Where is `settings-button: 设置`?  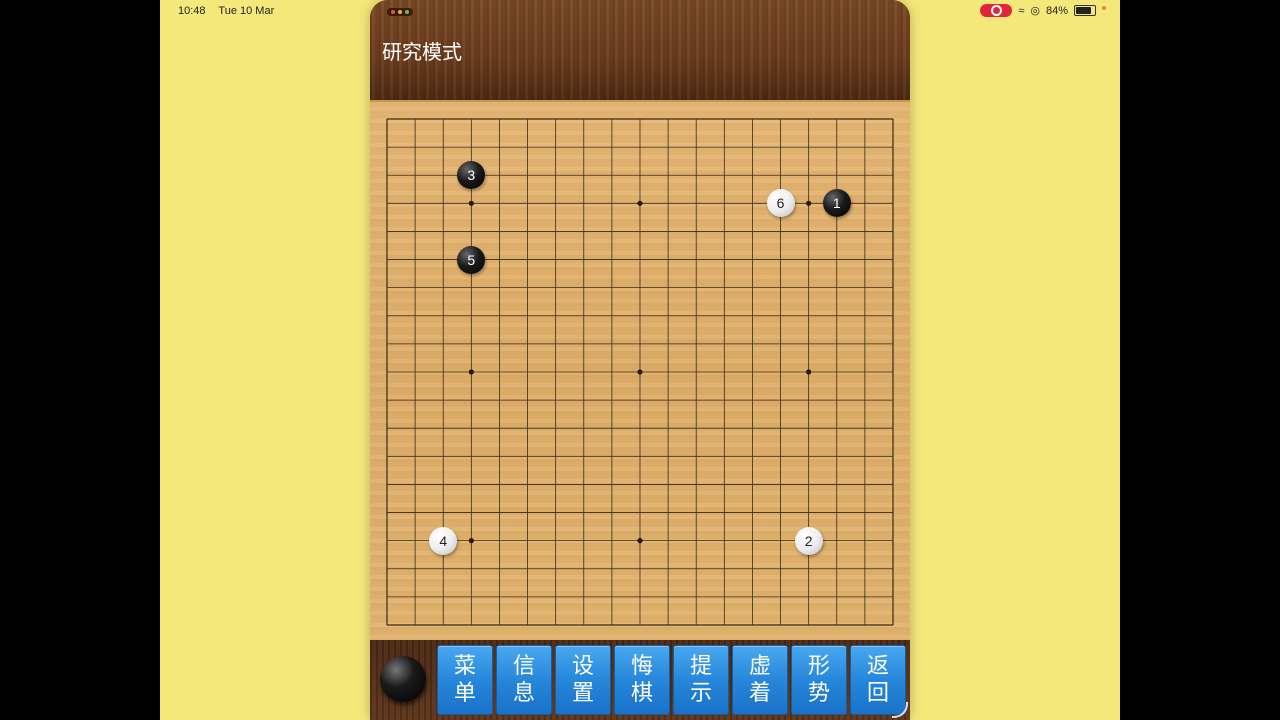
settings-button: 设置 is located at coordinates (583, 680).